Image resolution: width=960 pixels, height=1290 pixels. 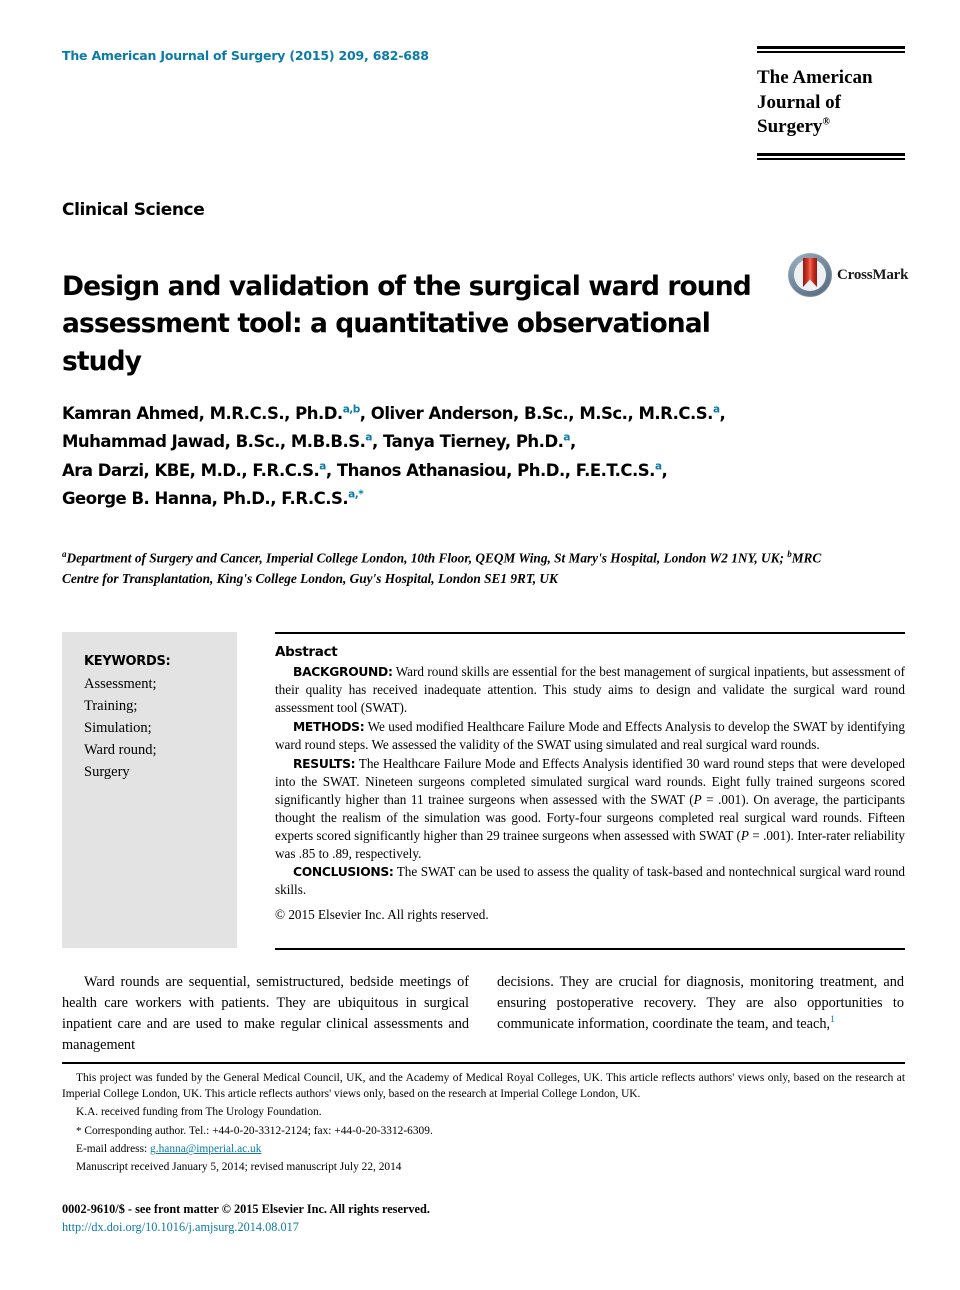 I want to click on reference-link: 1, so click(x=832, y=1020).